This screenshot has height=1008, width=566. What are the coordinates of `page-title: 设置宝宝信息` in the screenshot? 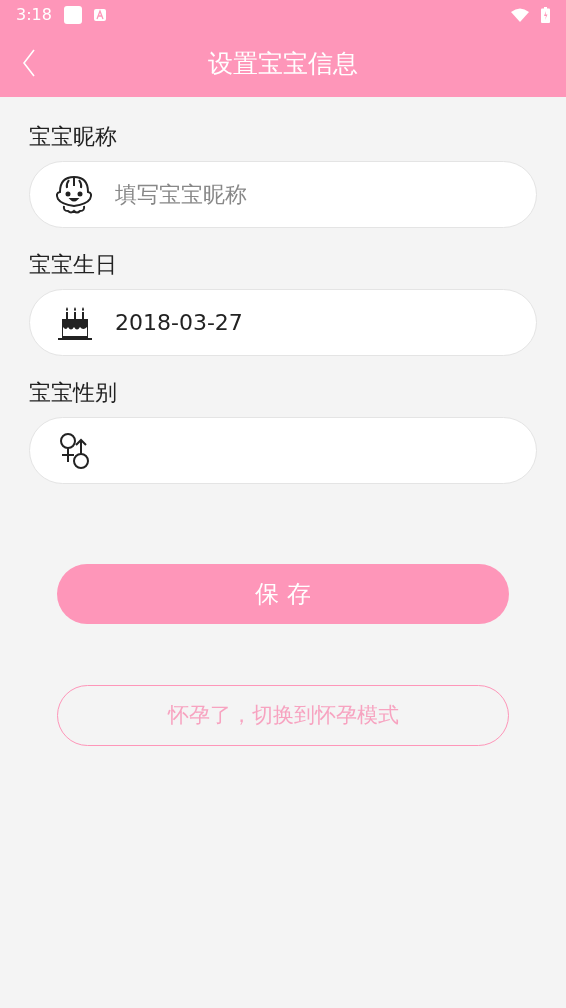 It's located at (283, 63).